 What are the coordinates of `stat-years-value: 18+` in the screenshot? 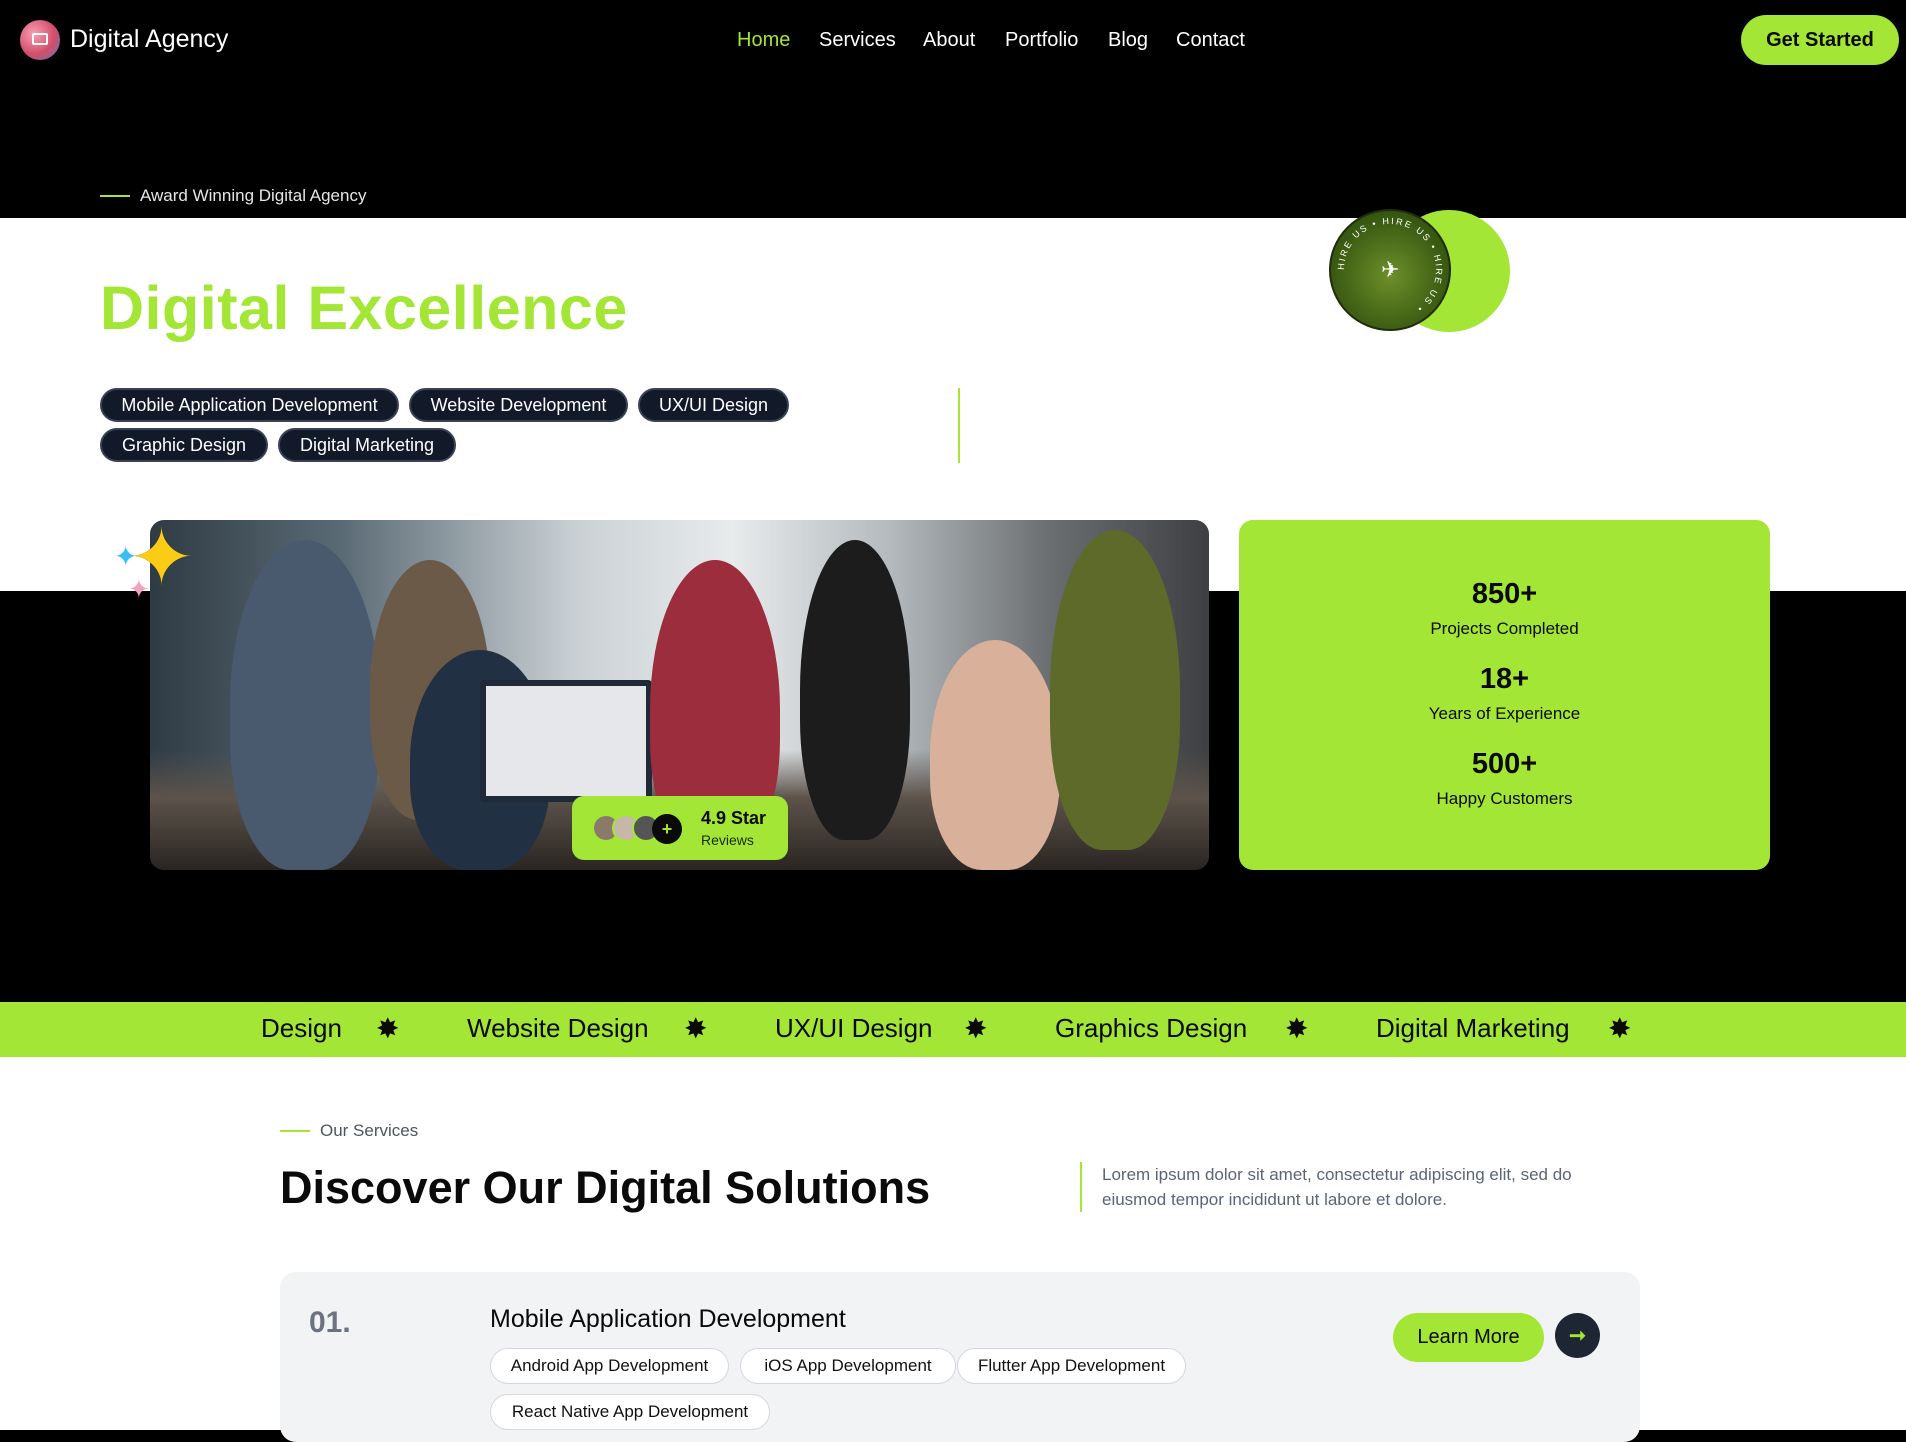 It's located at (1504, 679).